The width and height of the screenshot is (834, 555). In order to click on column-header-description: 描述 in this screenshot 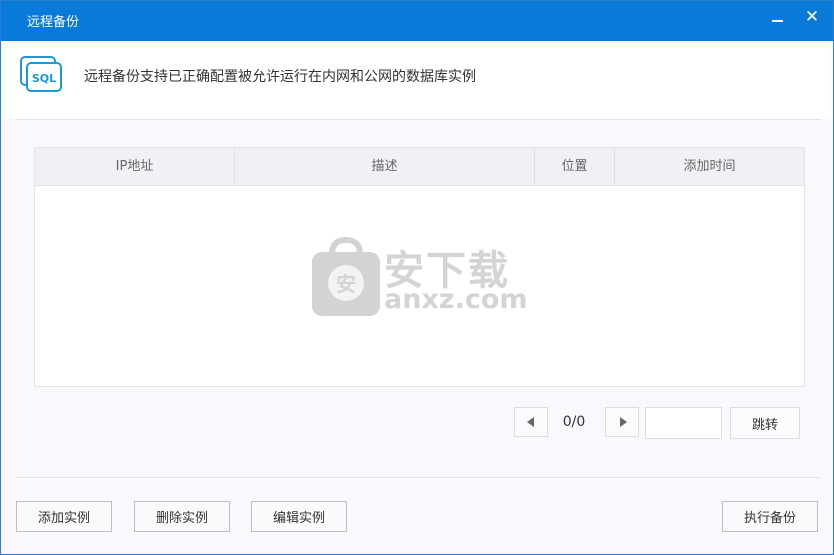, I will do `click(385, 167)`.